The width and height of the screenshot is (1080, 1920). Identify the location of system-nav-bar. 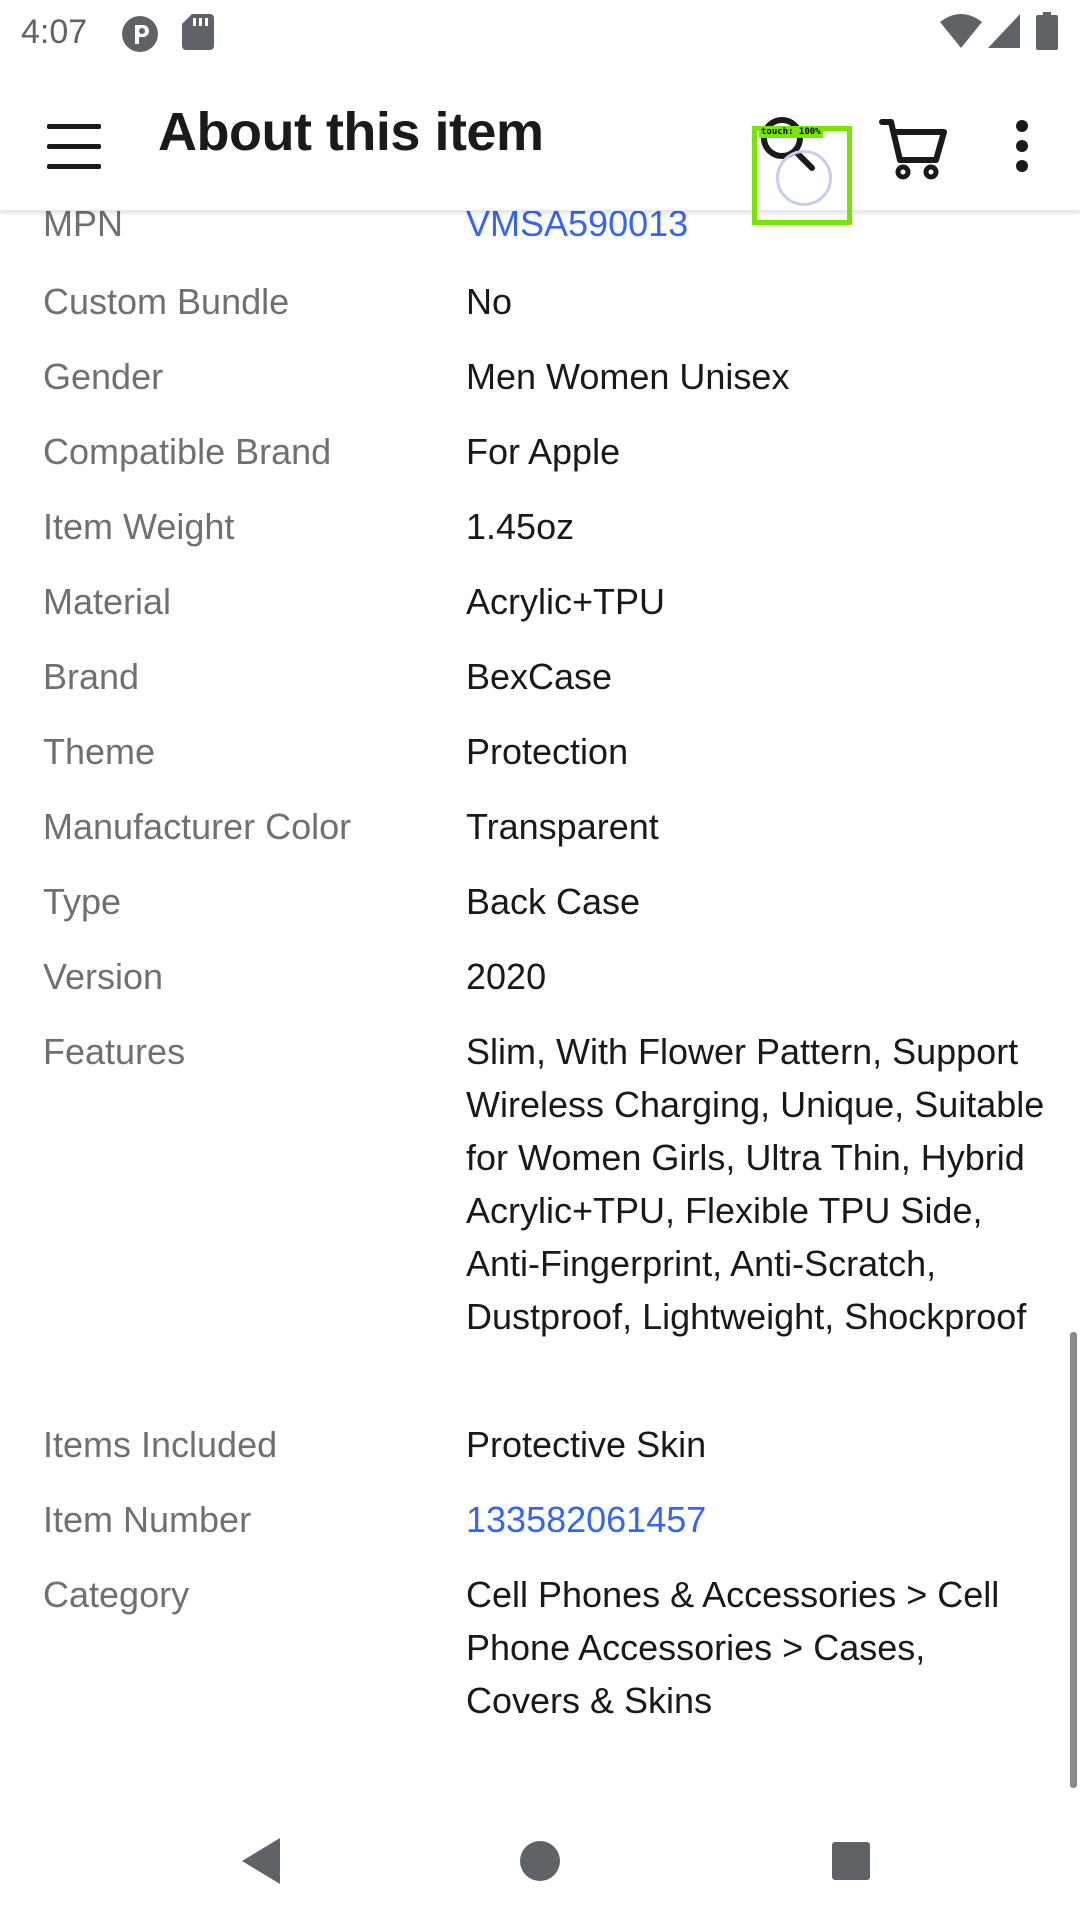
(540, 1863).